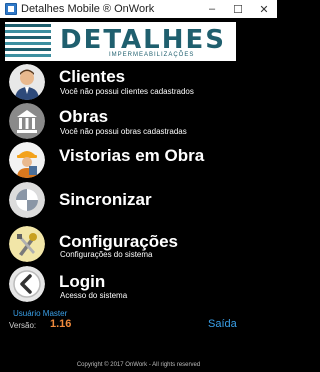  What do you see at coordinates (27, 160) in the screenshot?
I see `inspector-icon` at bounding box center [27, 160].